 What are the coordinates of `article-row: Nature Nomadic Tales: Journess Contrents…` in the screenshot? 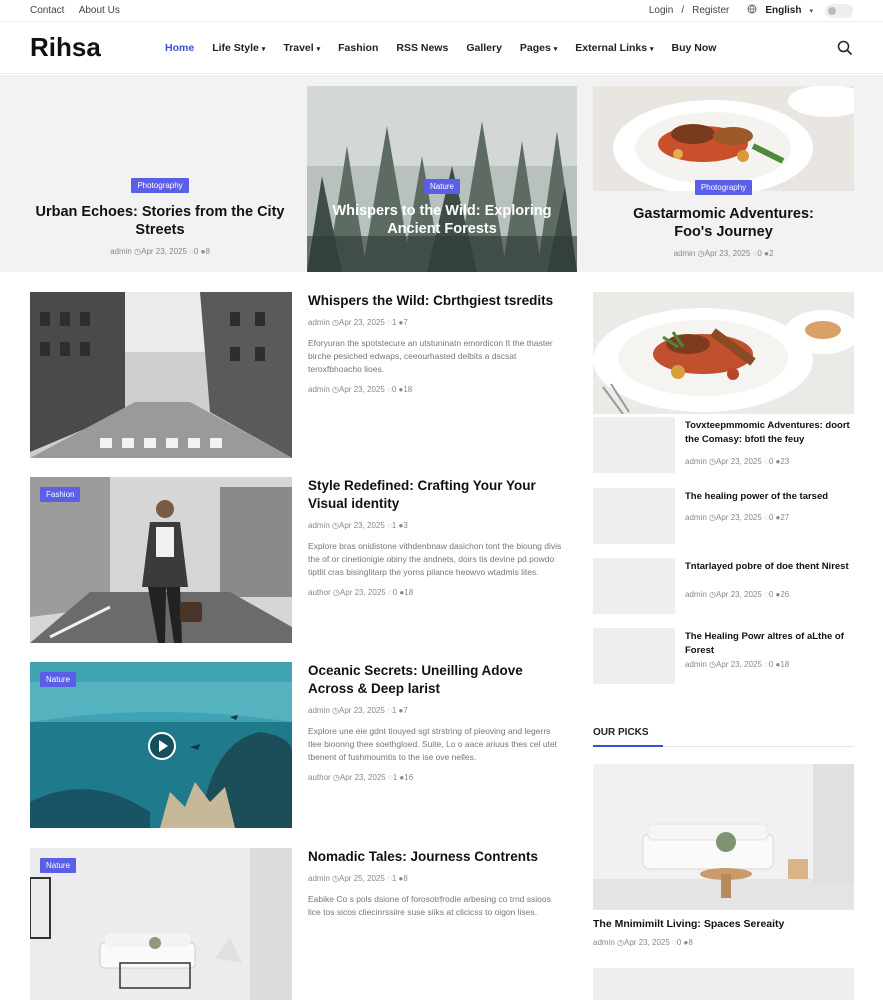 It's located at (304, 924).